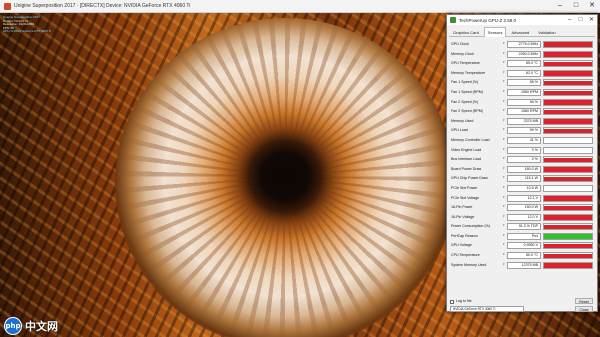 This screenshot has width=600, height=337. I want to click on sensor-row: Board Power Draw ▾ 160.0 W, so click(522, 170).